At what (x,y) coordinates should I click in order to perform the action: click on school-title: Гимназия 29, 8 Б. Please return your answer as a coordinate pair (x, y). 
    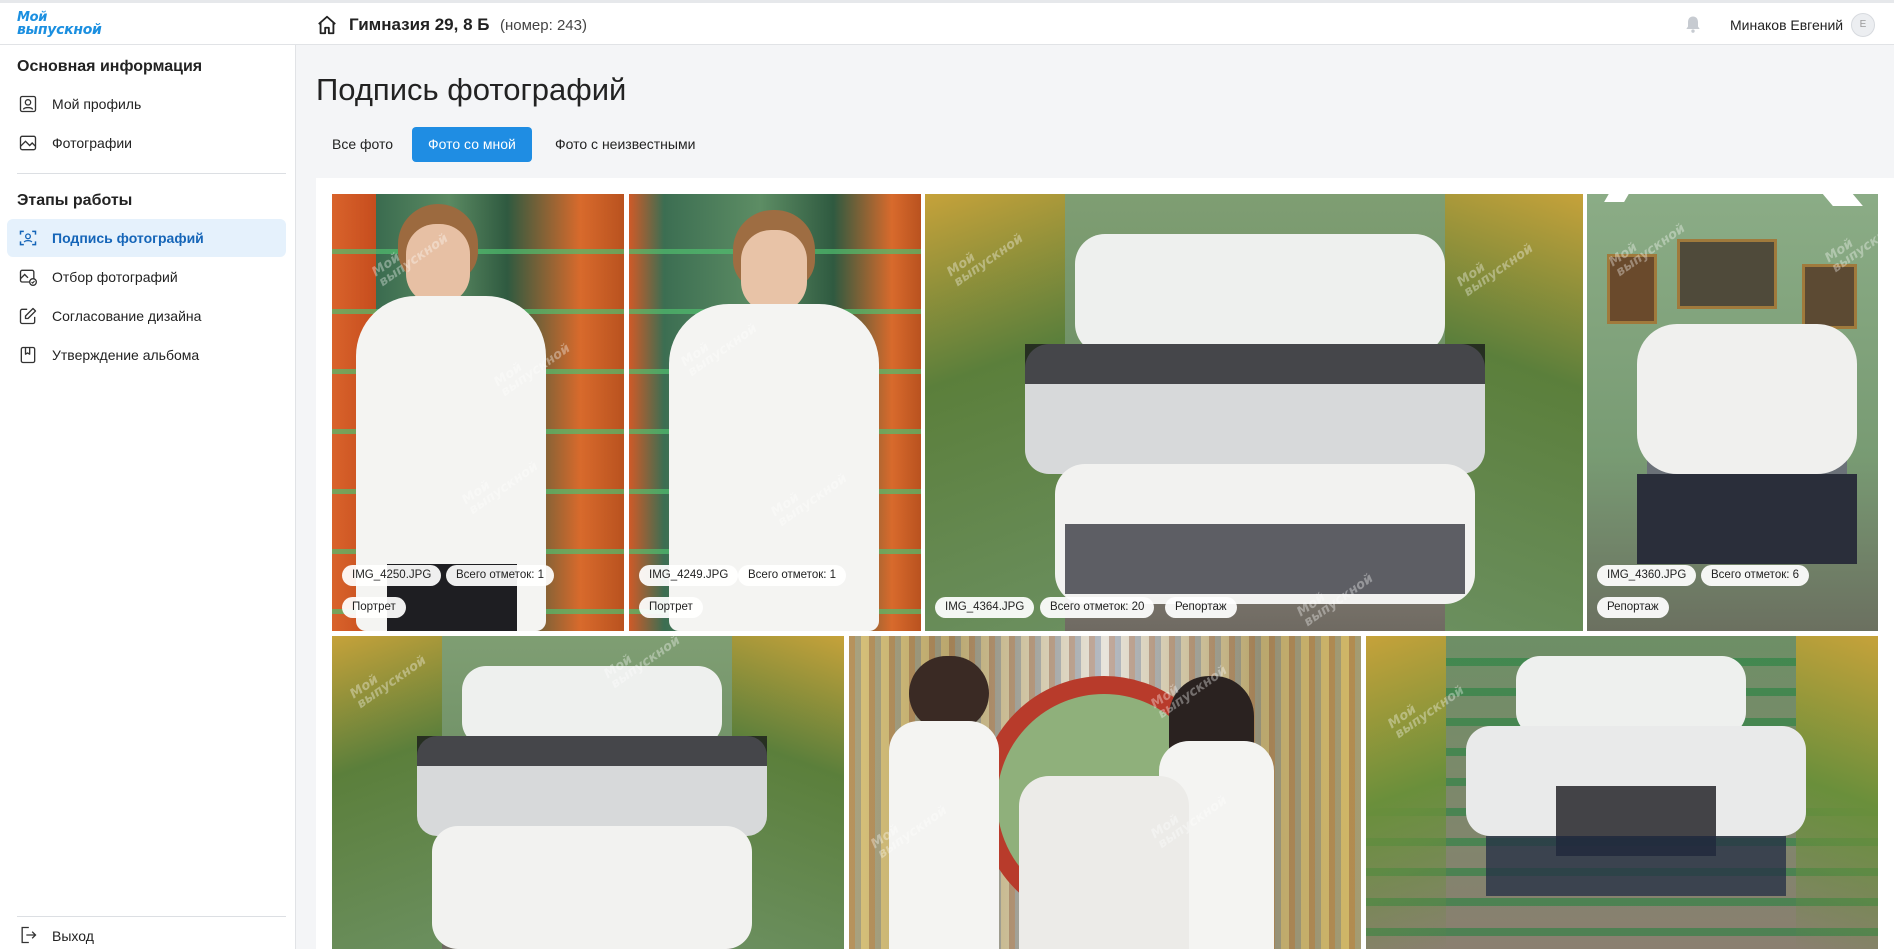
    Looking at the image, I should click on (419, 24).